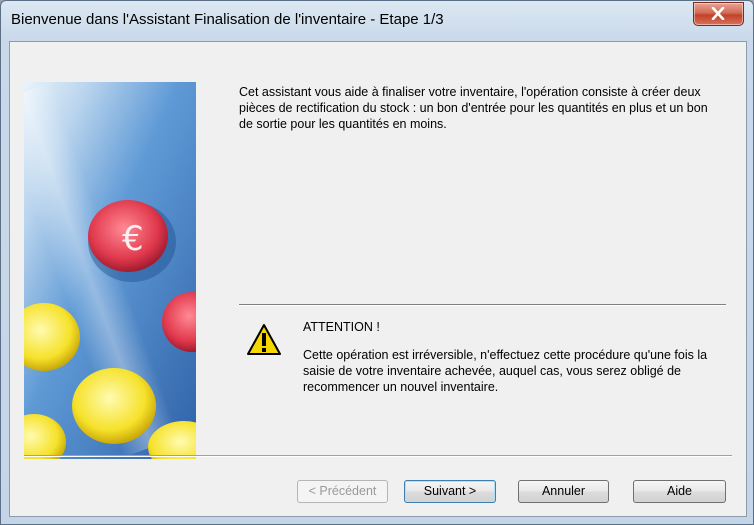 The width and height of the screenshot is (754, 525). Describe the element at coordinates (679, 491) in the screenshot. I see `help-button: Aide` at that location.